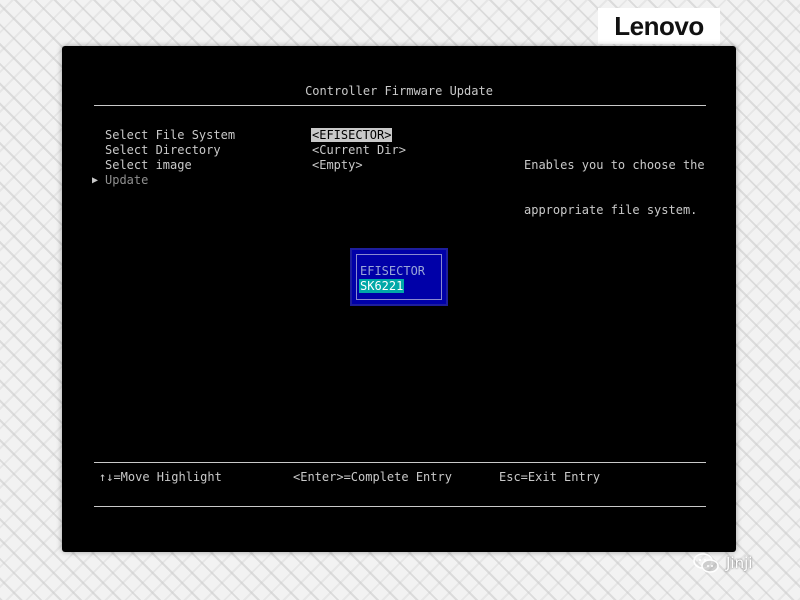 This screenshot has height=600, width=800. Describe the element at coordinates (95, 180) in the screenshot. I see `submenu-pointer-icon: ▶` at that location.